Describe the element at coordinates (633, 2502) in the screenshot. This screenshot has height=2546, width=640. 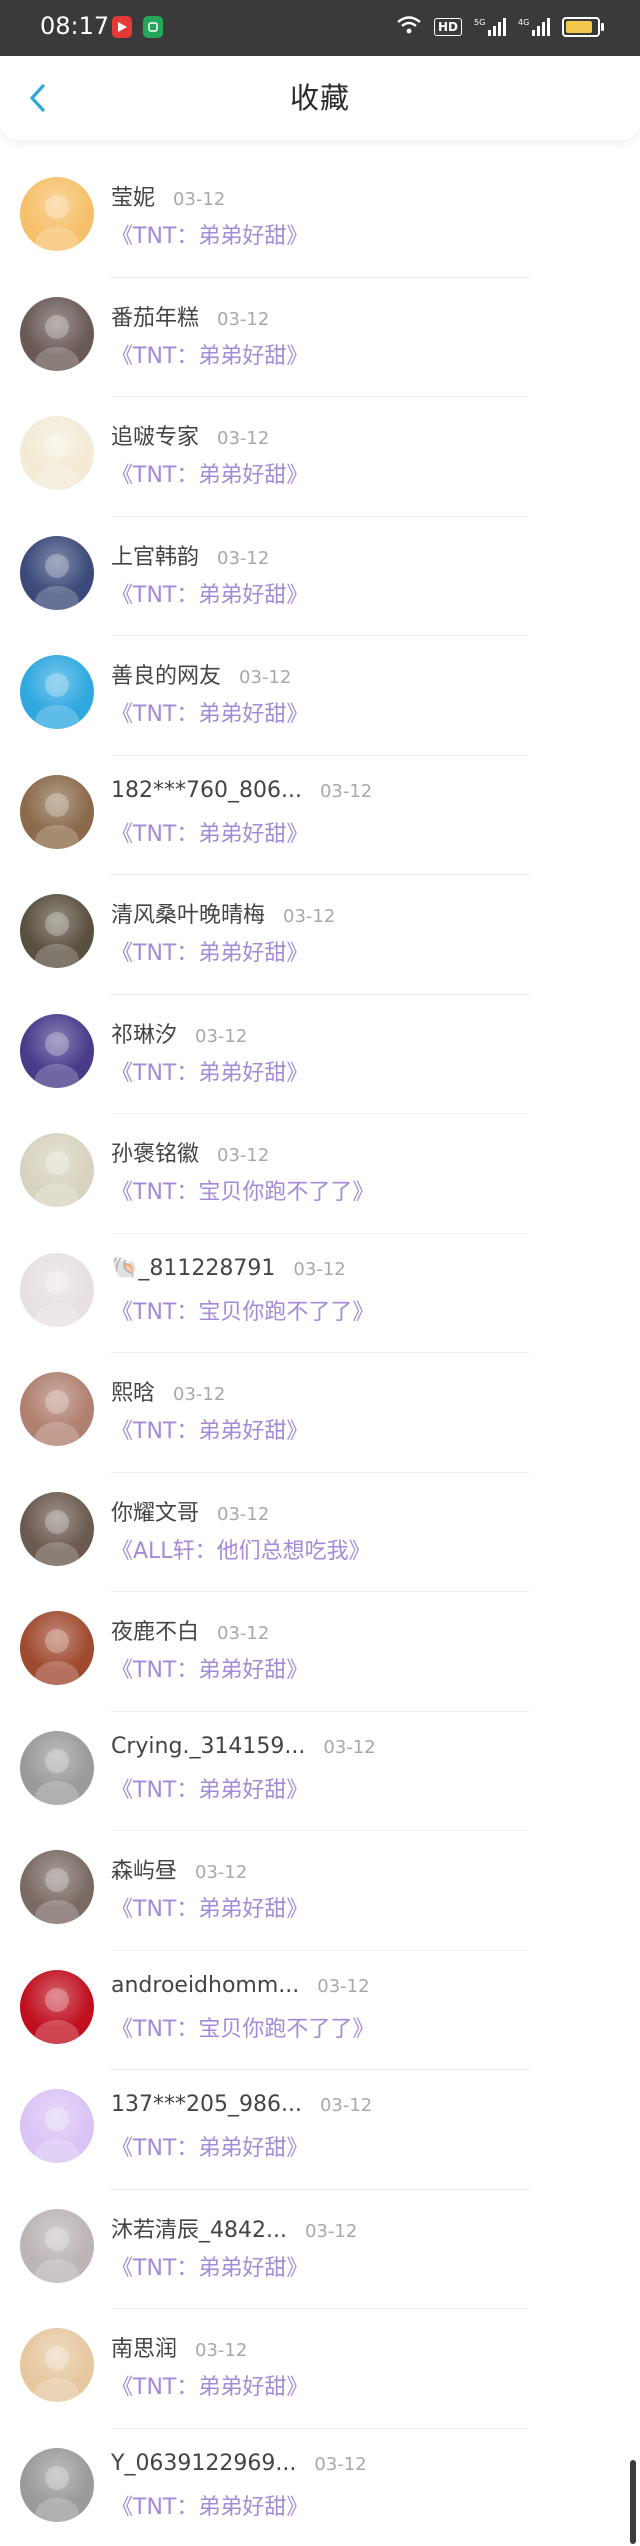
I see `scrollbar` at that location.